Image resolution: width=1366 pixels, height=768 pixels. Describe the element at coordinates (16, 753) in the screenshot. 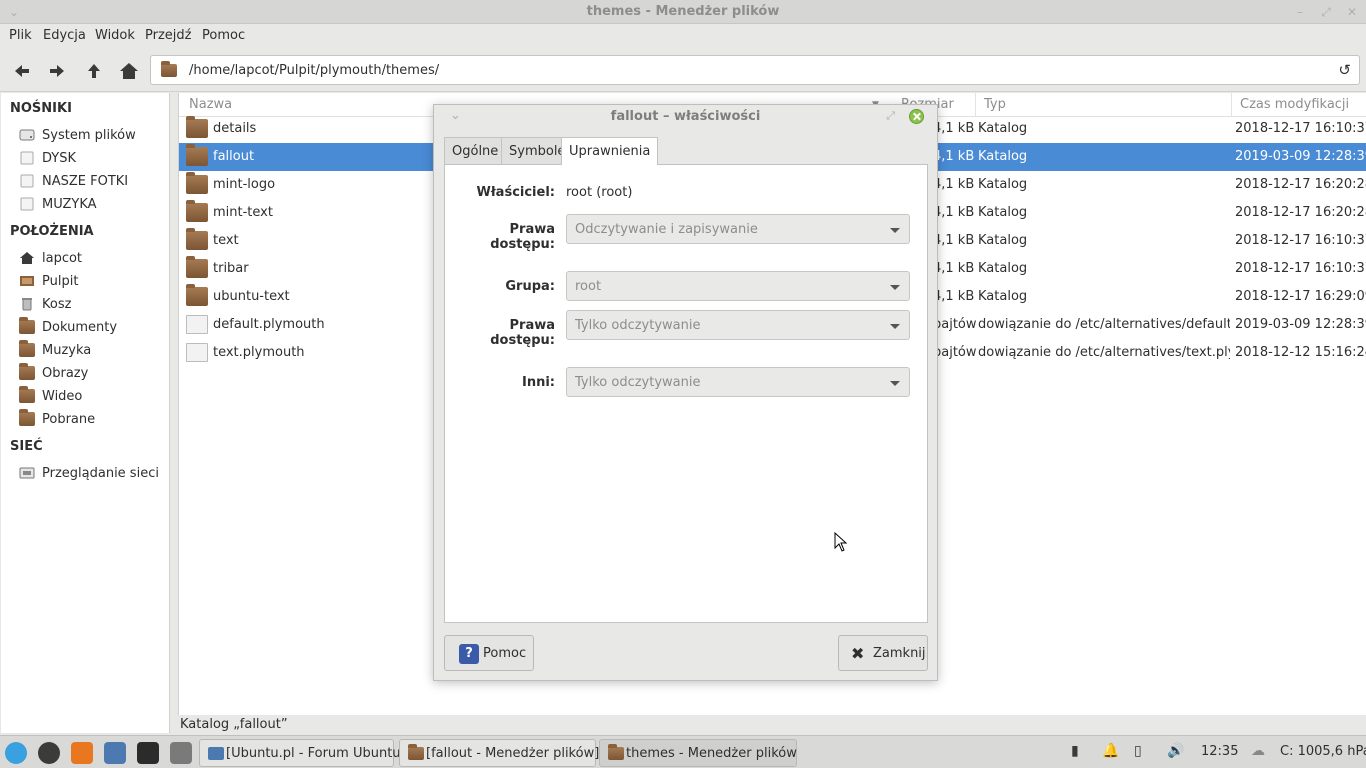

I see `whisker-menu-icon` at that location.